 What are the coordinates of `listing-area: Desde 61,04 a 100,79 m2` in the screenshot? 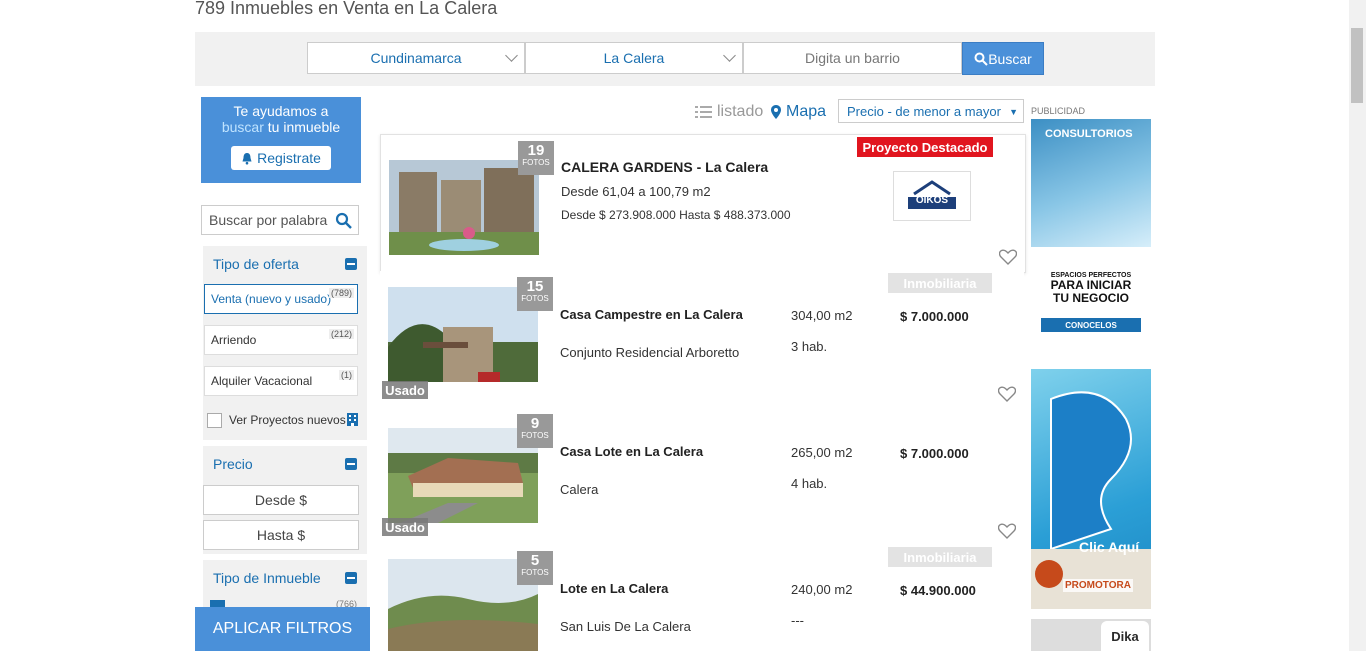 It's located at (636, 191).